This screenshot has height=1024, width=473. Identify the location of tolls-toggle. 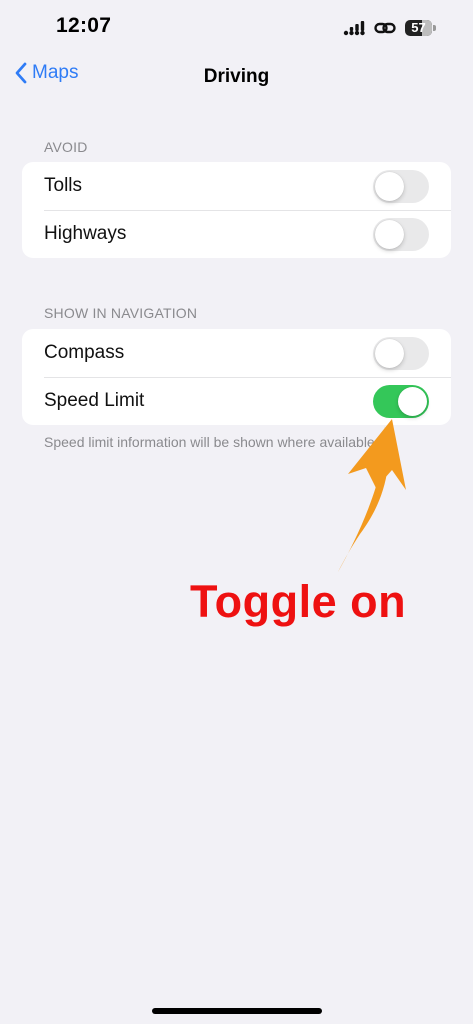
(401, 186).